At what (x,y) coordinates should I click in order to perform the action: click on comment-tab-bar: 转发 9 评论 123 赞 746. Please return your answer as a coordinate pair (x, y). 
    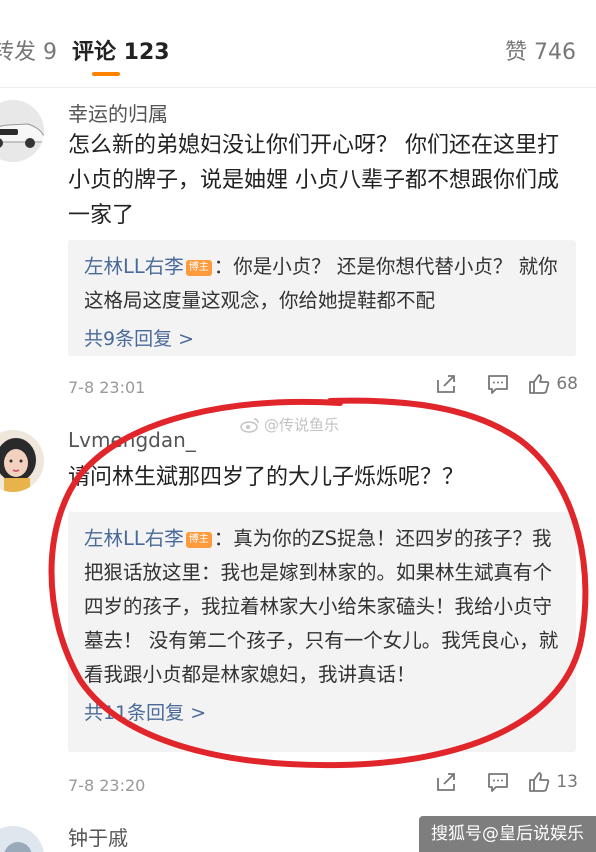
    Looking at the image, I should click on (298, 44).